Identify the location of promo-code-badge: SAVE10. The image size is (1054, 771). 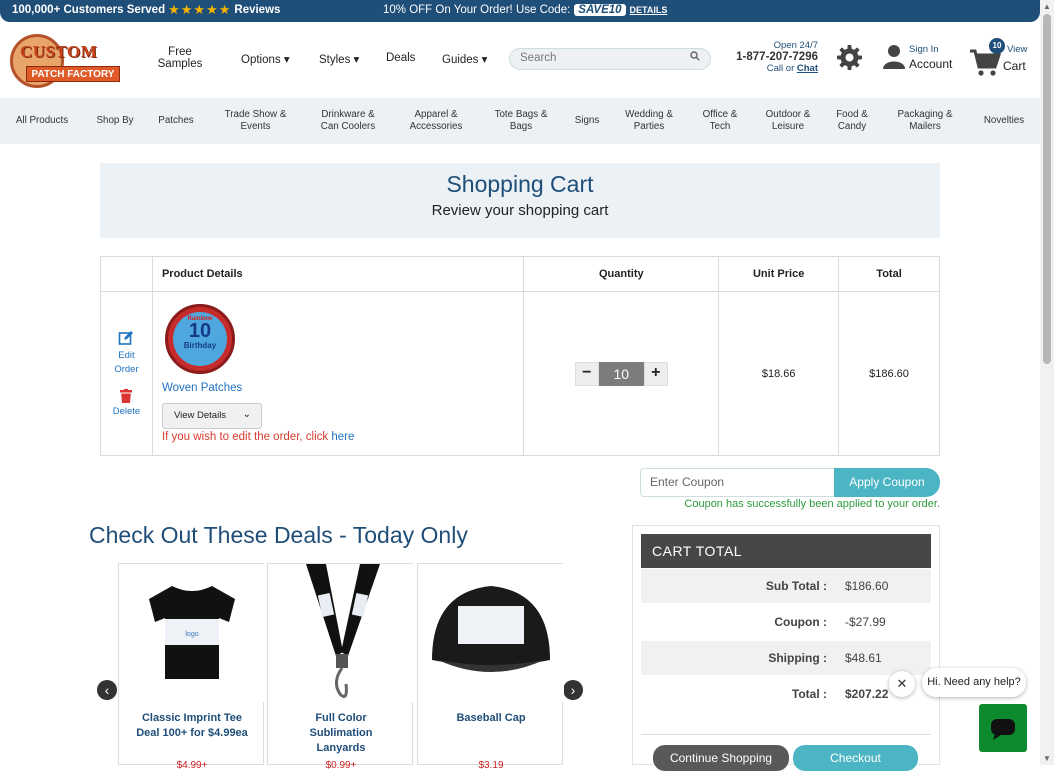
(600, 10).